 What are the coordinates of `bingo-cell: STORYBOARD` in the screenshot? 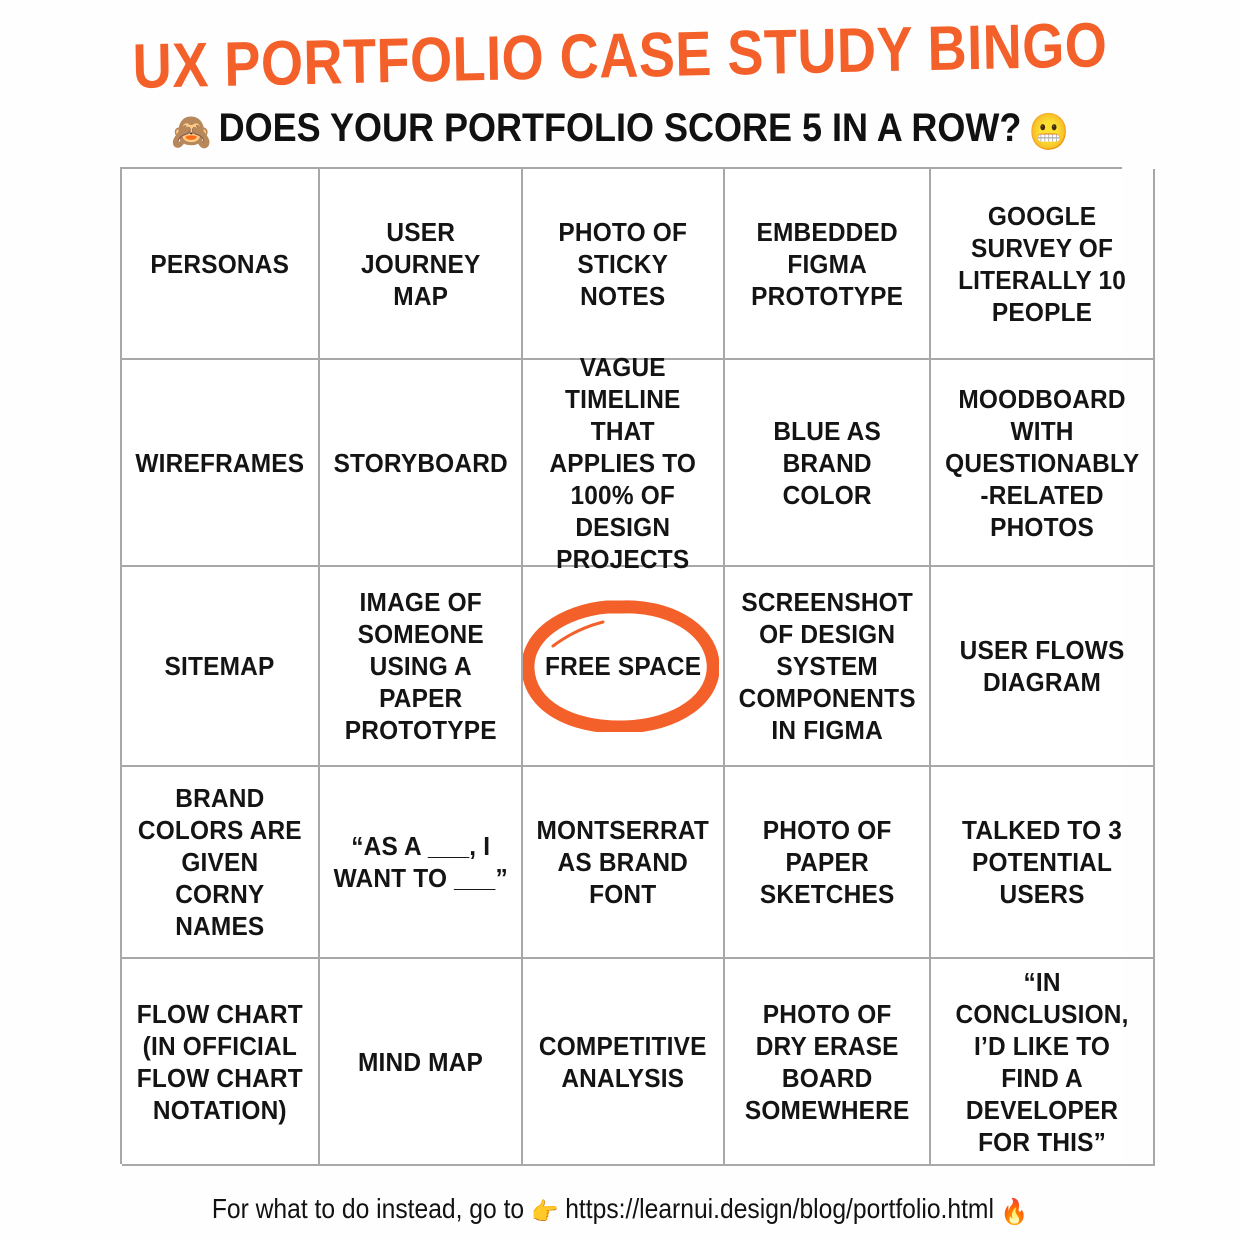 It's located at (421, 463).